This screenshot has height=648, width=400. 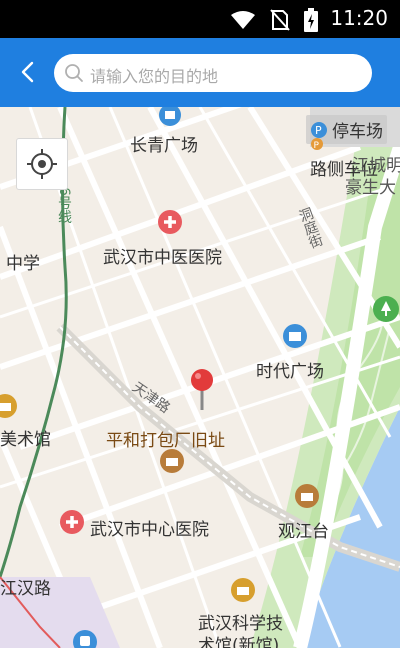 What do you see at coordinates (164, 143) in the screenshot?
I see `poi-label: 长青广场` at bounding box center [164, 143].